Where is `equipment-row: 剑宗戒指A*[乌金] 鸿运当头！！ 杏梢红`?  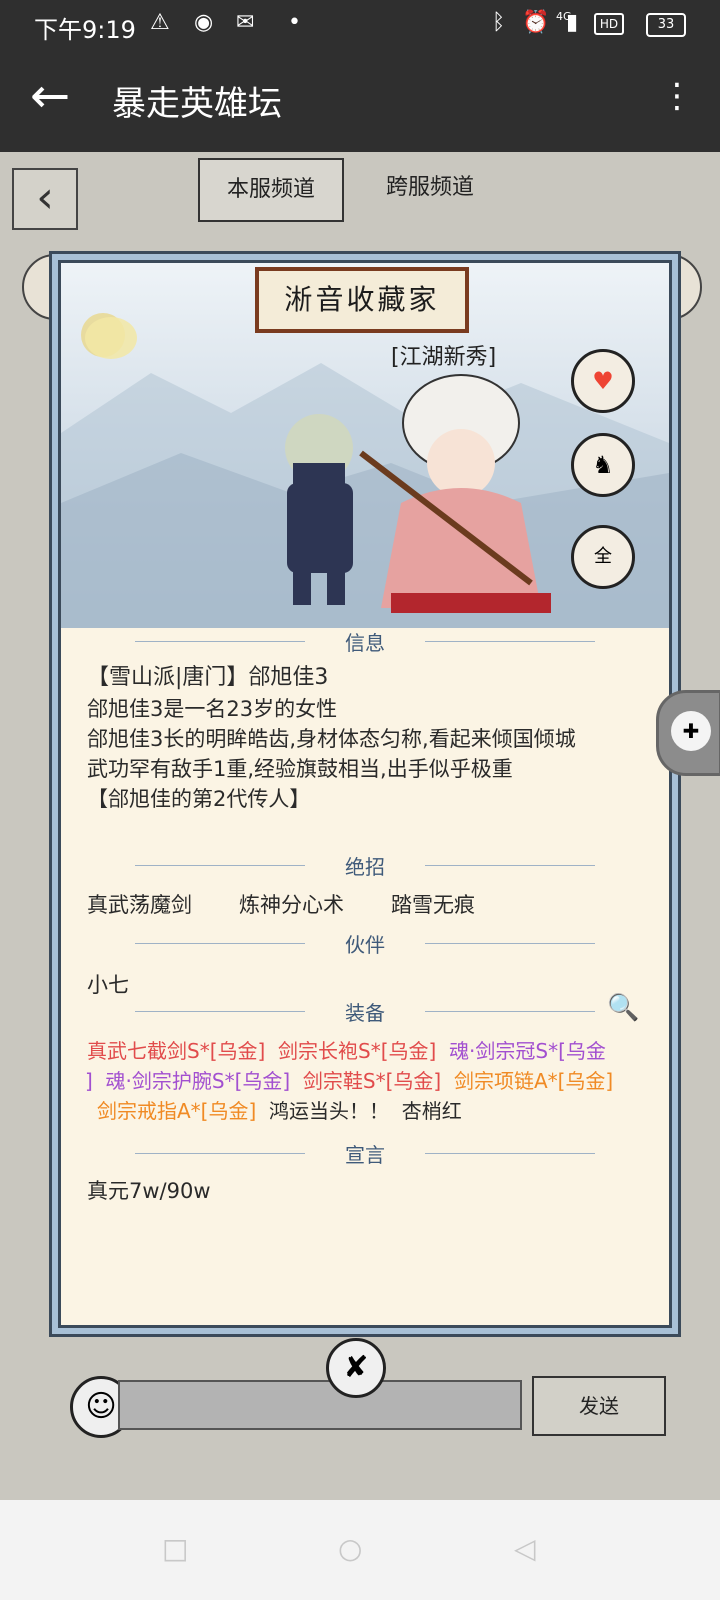
equipment-row: 剑宗戒指A*[乌金] 鸿运当头！！ 杏梢红 is located at coordinates (279, 1109).